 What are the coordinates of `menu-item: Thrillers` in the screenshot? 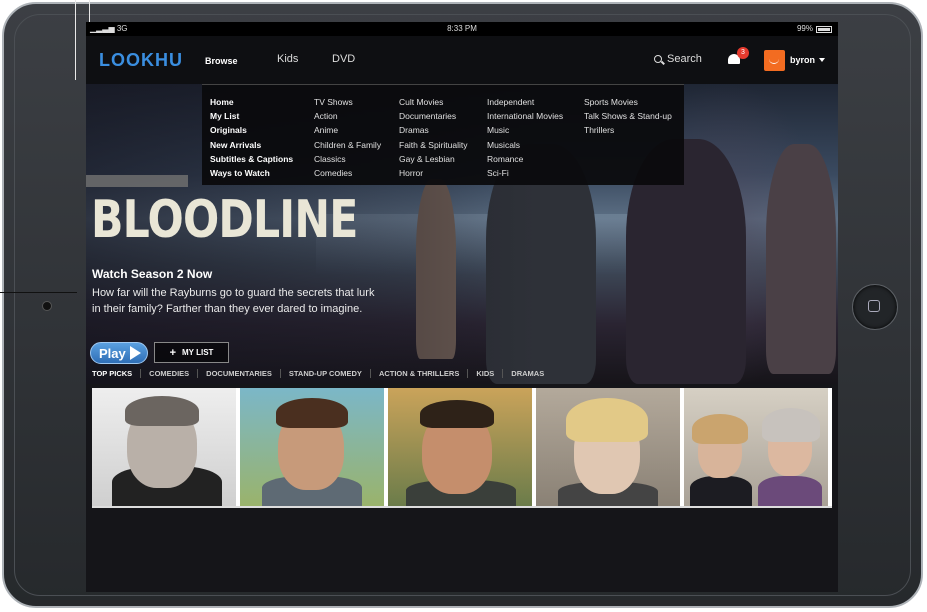 It's located at (628, 130).